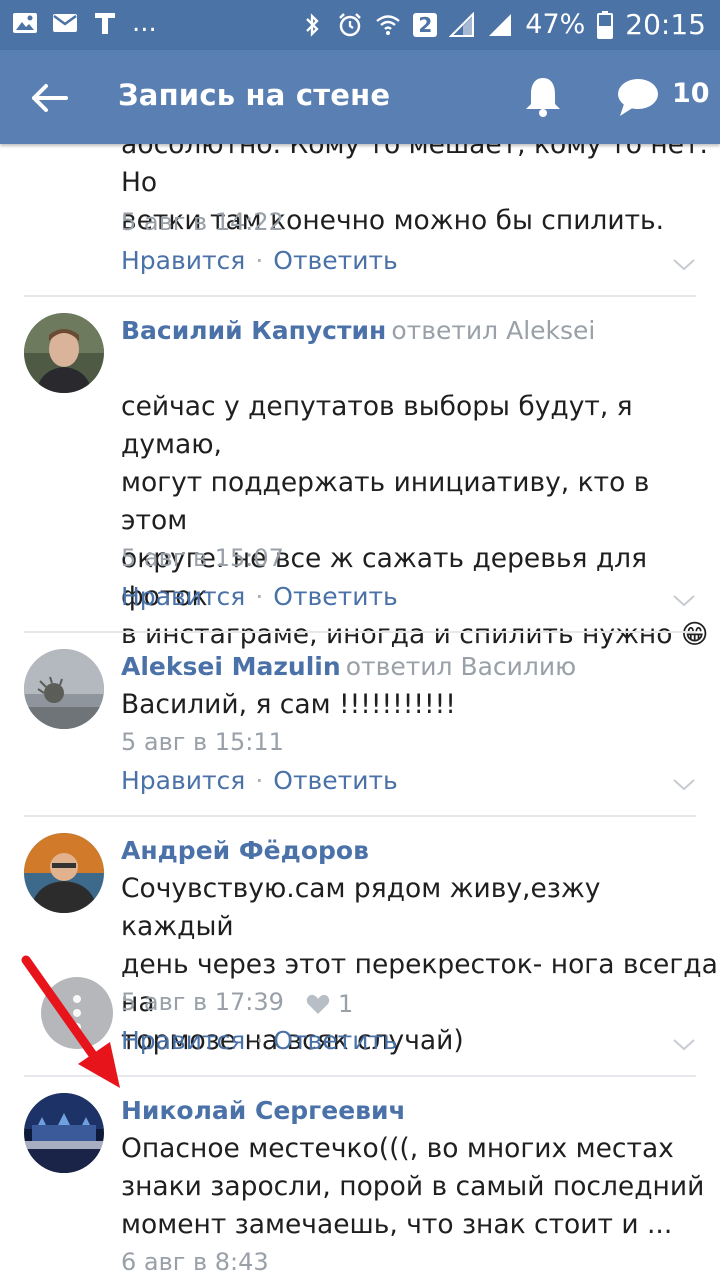 This screenshot has height=1280, width=720. What do you see at coordinates (605, 24) in the screenshot?
I see `battery-icon` at bounding box center [605, 24].